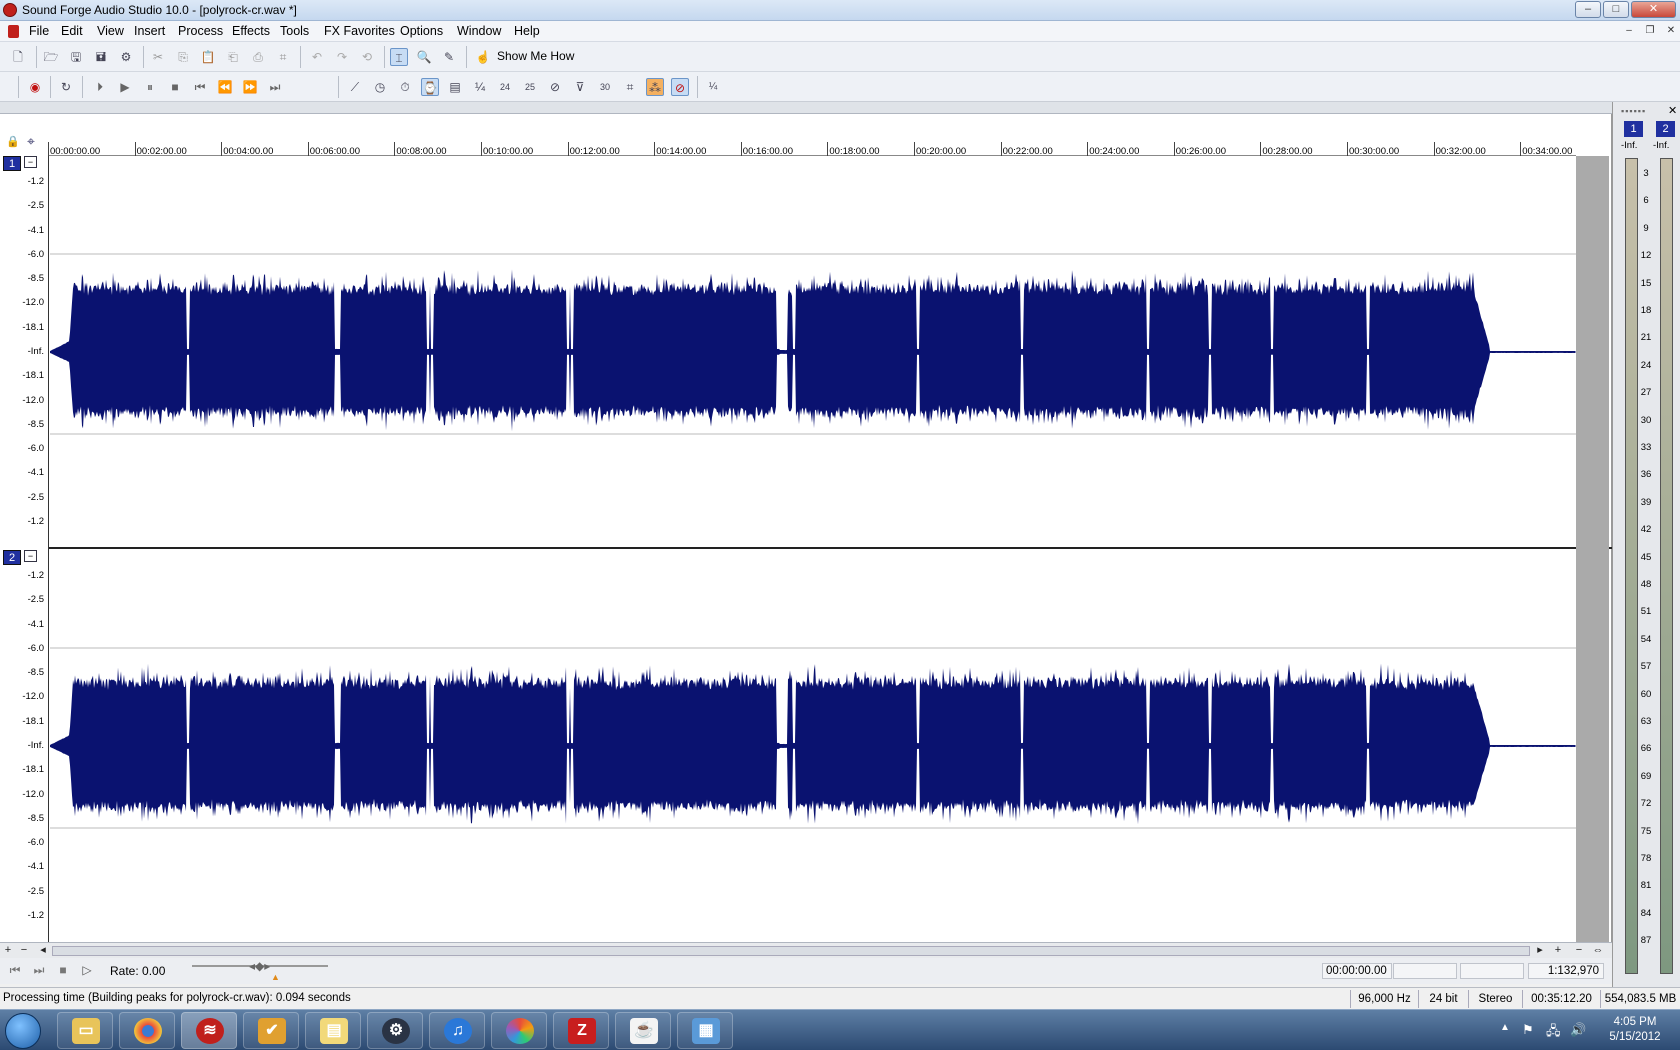 The width and height of the screenshot is (1680, 1050). I want to click on menu-process: Process, so click(200, 31).